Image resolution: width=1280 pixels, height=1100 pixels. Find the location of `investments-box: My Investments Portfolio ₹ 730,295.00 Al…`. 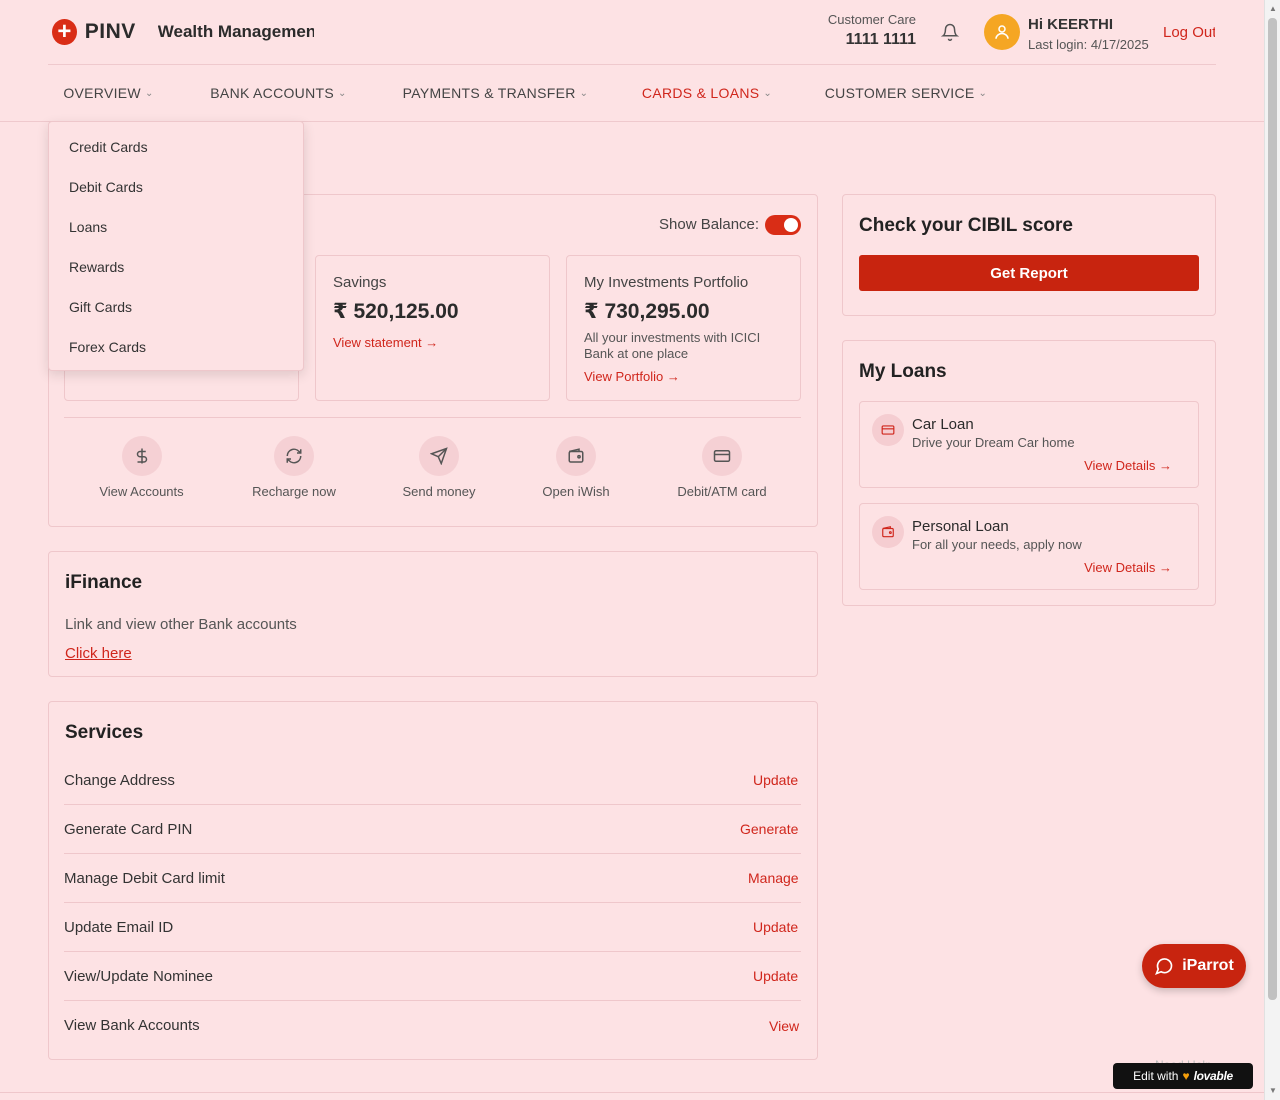

investments-box: My Investments Portfolio ₹ 730,295.00 Al… is located at coordinates (683, 328).